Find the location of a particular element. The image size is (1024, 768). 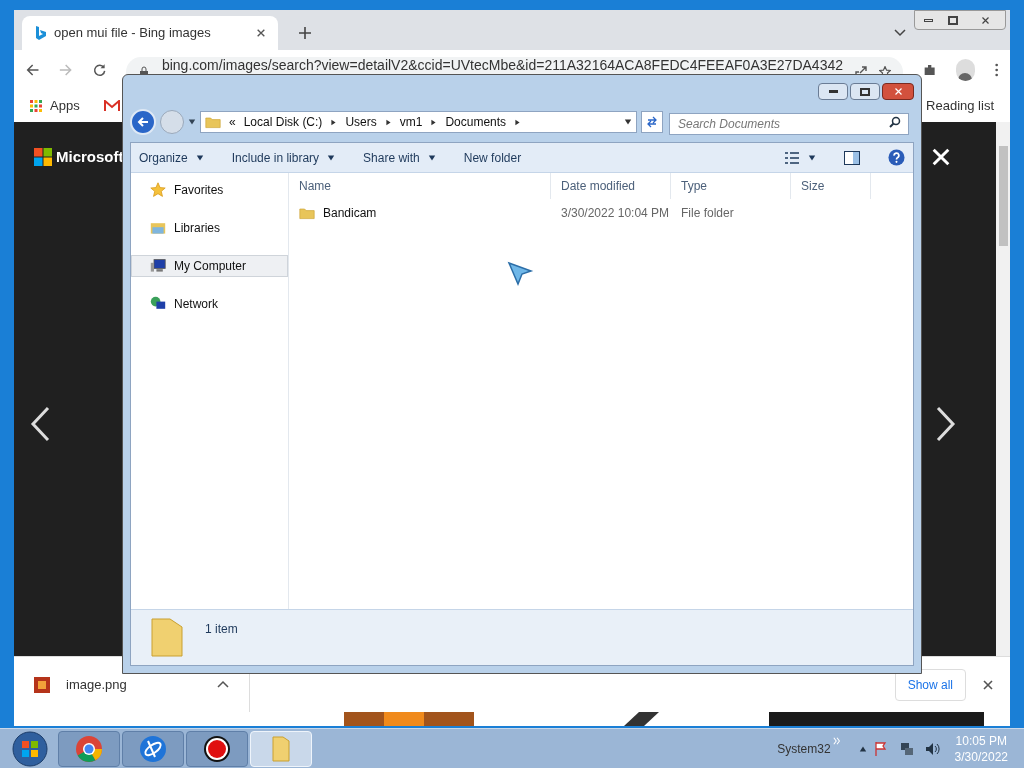

search-icon is located at coordinates (895, 122).